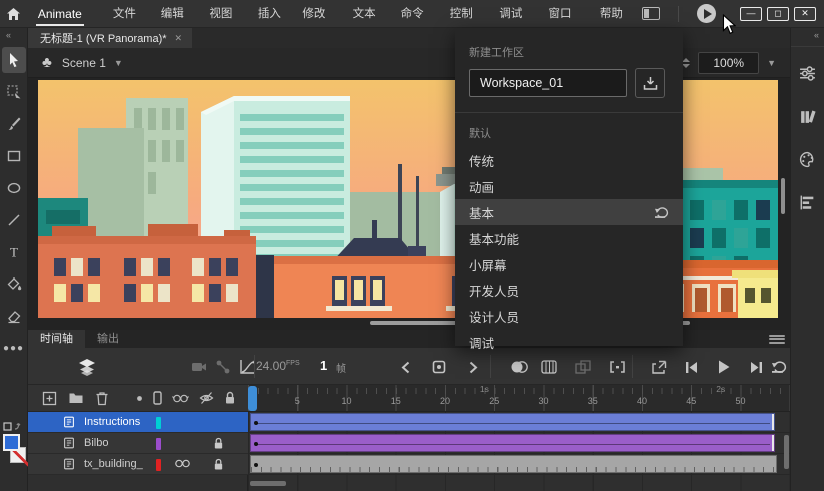 This screenshot has height=491, width=824. I want to click on layer-parenting-icon, so click(223, 367).